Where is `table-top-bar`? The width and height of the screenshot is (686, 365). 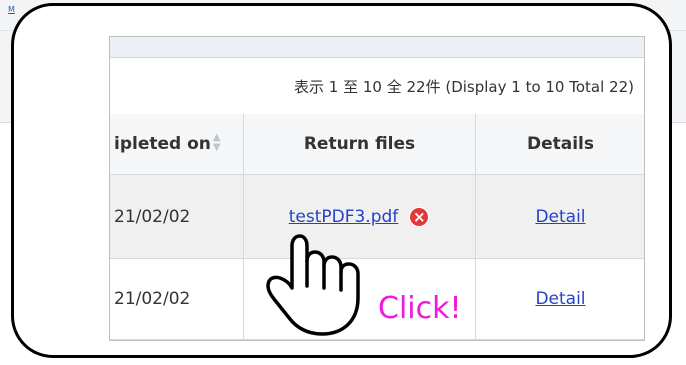
table-top-bar is located at coordinates (377, 47).